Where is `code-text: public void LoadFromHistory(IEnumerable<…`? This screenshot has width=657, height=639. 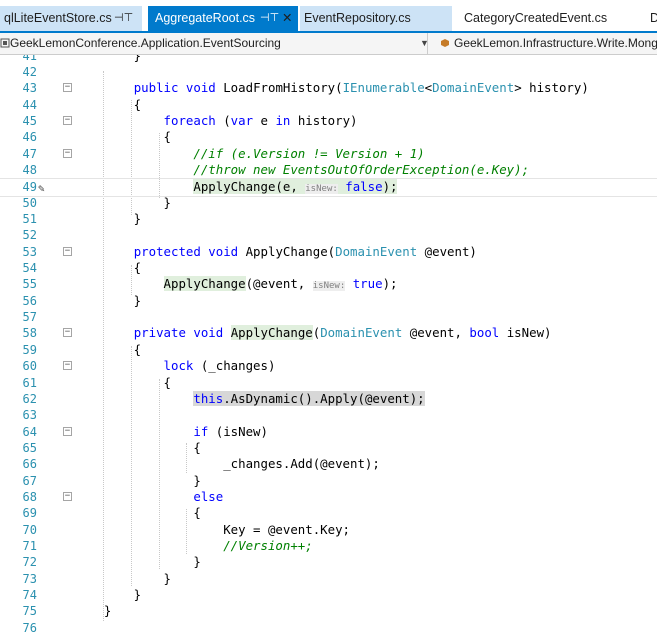
code-text: public void LoadFromHistory(IEnumerable<… is located at coordinates (361, 88).